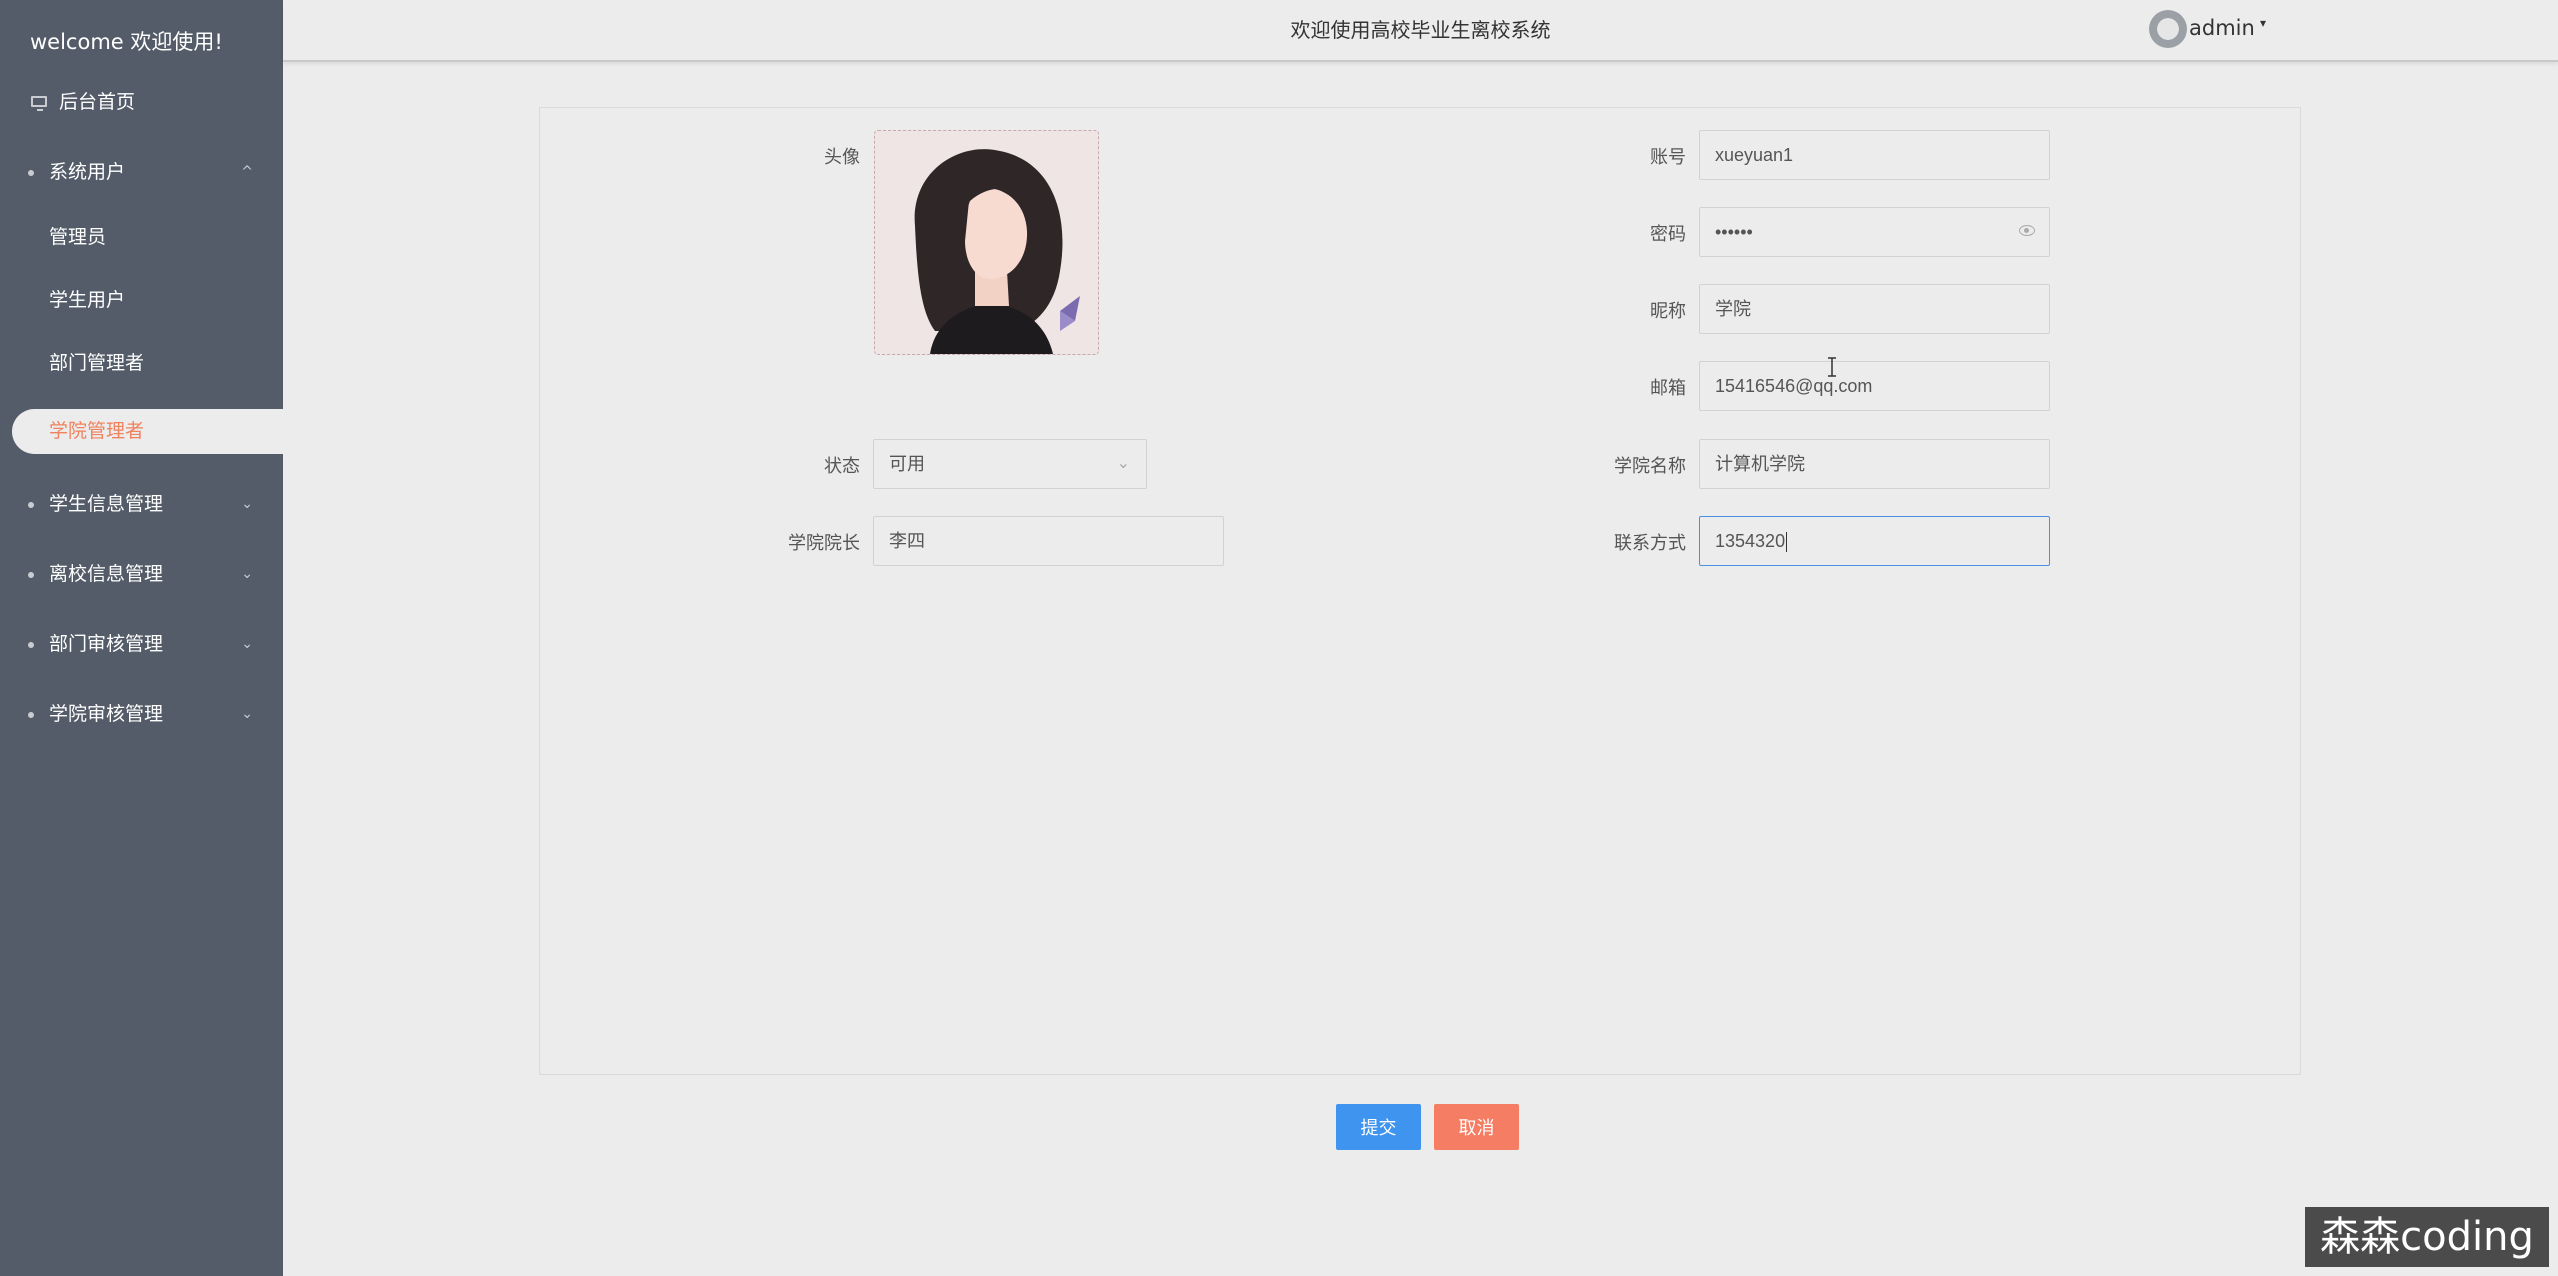  I want to click on password-value: ••••••, so click(1734, 232).